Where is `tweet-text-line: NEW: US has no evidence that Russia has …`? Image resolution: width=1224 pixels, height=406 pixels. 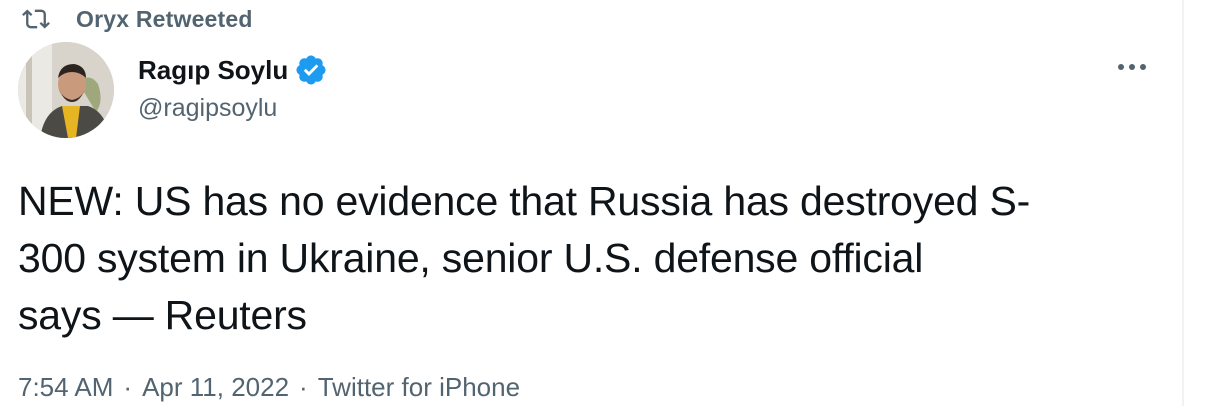 tweet-text-line: NEW: US has no evidence that Russia has … is located at coordinates (524, 201).